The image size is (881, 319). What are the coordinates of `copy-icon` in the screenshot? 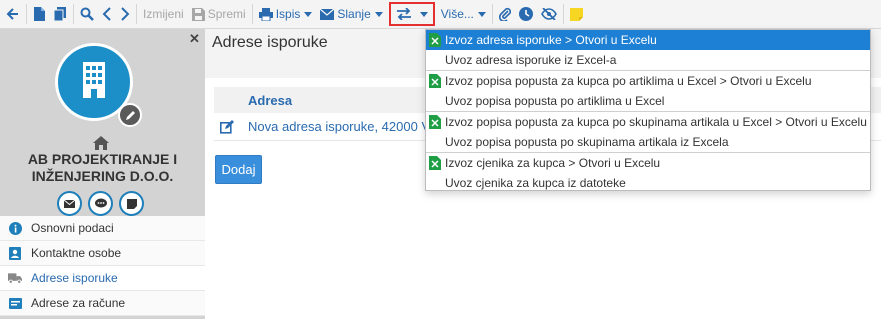 It's located at (59, 14).